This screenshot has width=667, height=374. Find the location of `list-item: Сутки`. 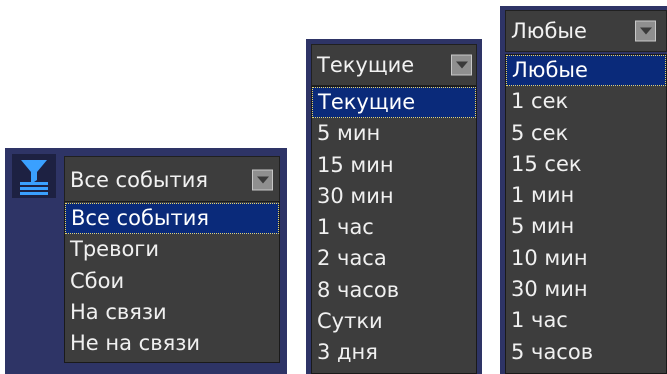

list-item: Сутки is located at coordinates (394, 321).